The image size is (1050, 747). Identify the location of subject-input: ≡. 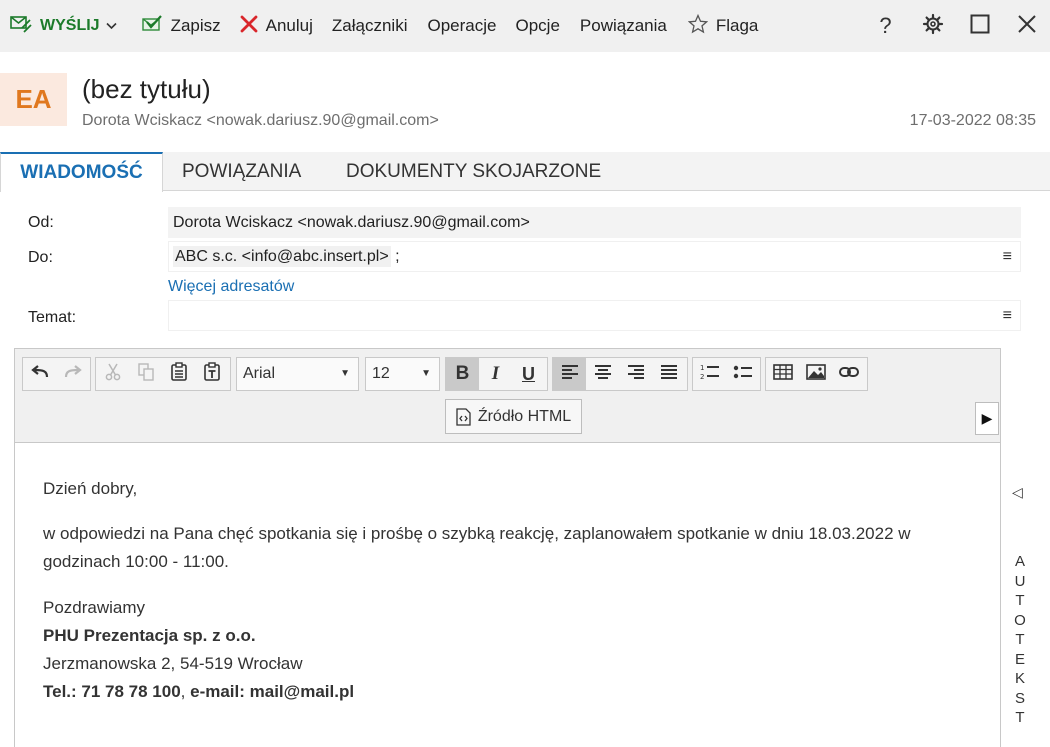
(594, 315).